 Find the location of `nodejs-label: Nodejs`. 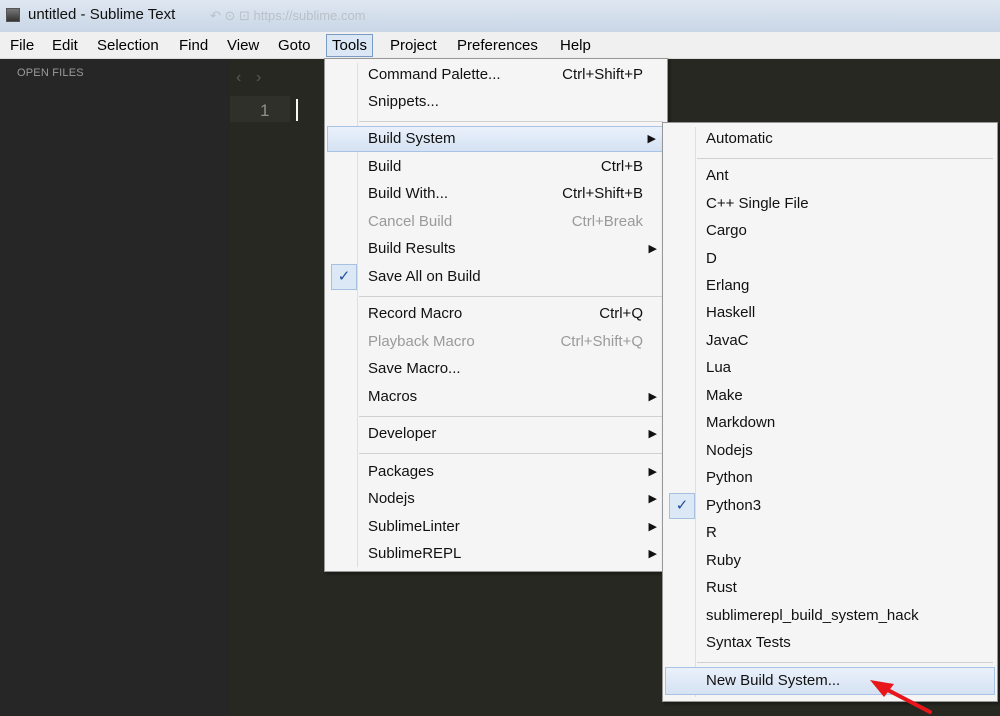

nodejs-label: Nodejs is located at coordinates (391, 498).